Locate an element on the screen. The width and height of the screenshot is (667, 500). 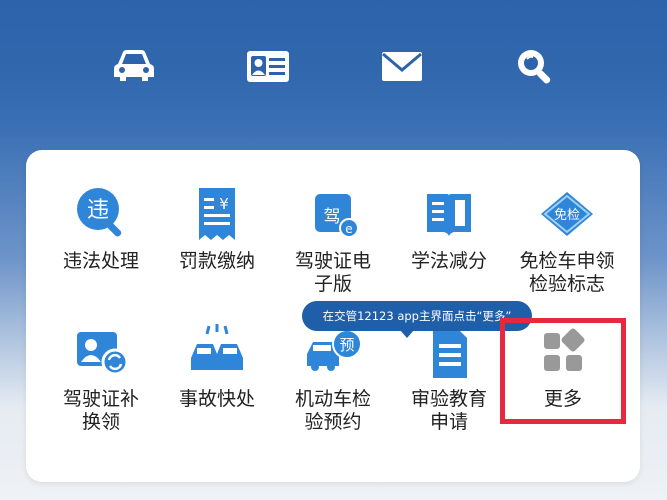
svg-text: 预 is located at coordinates (346, 345).